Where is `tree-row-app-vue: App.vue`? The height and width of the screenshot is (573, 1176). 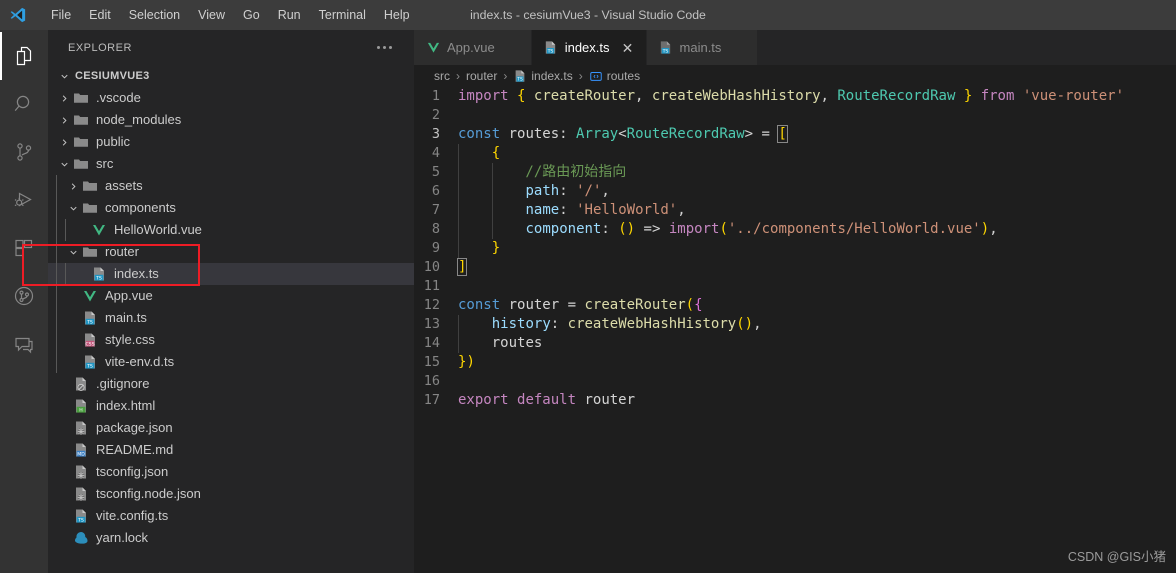 tree-row-app-vue: App.vue is located at coordinates (231, 296).